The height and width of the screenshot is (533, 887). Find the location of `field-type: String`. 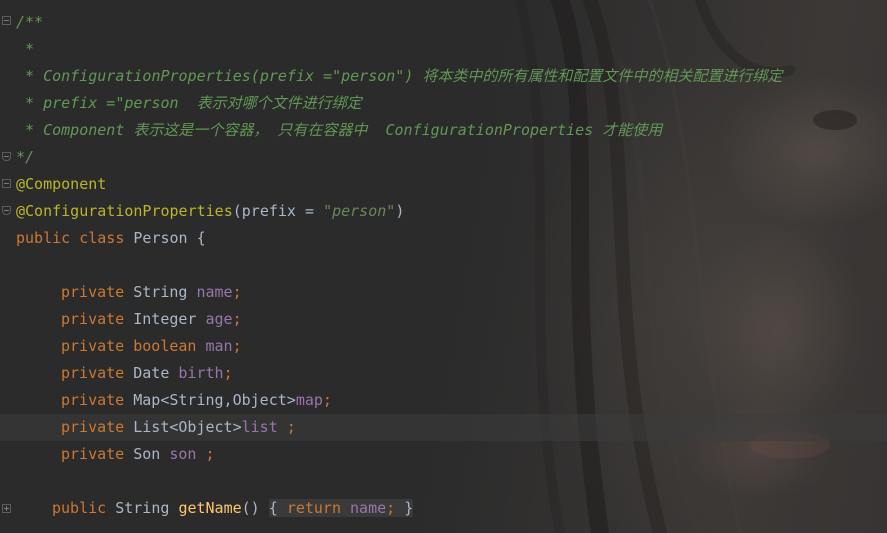

field-type: String is located at coordinates (160, 292).